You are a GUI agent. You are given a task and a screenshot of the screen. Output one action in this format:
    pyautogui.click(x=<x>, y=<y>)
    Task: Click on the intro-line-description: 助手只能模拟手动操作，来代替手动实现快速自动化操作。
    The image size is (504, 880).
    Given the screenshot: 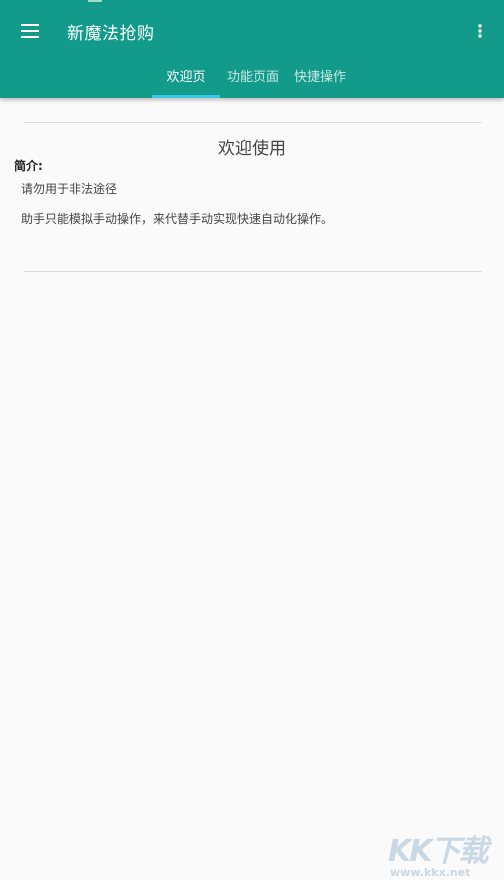 What is the action you would take?
    pyautogui.click(x=177, y=219)
    